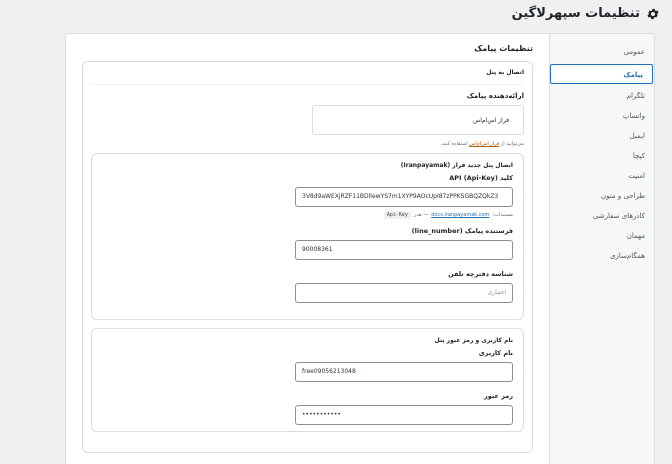 The height and width of the screenshot is (464, 672). I want to click on nav-item-custom-fields: کادرهای سفارشی, so click(602, 216).